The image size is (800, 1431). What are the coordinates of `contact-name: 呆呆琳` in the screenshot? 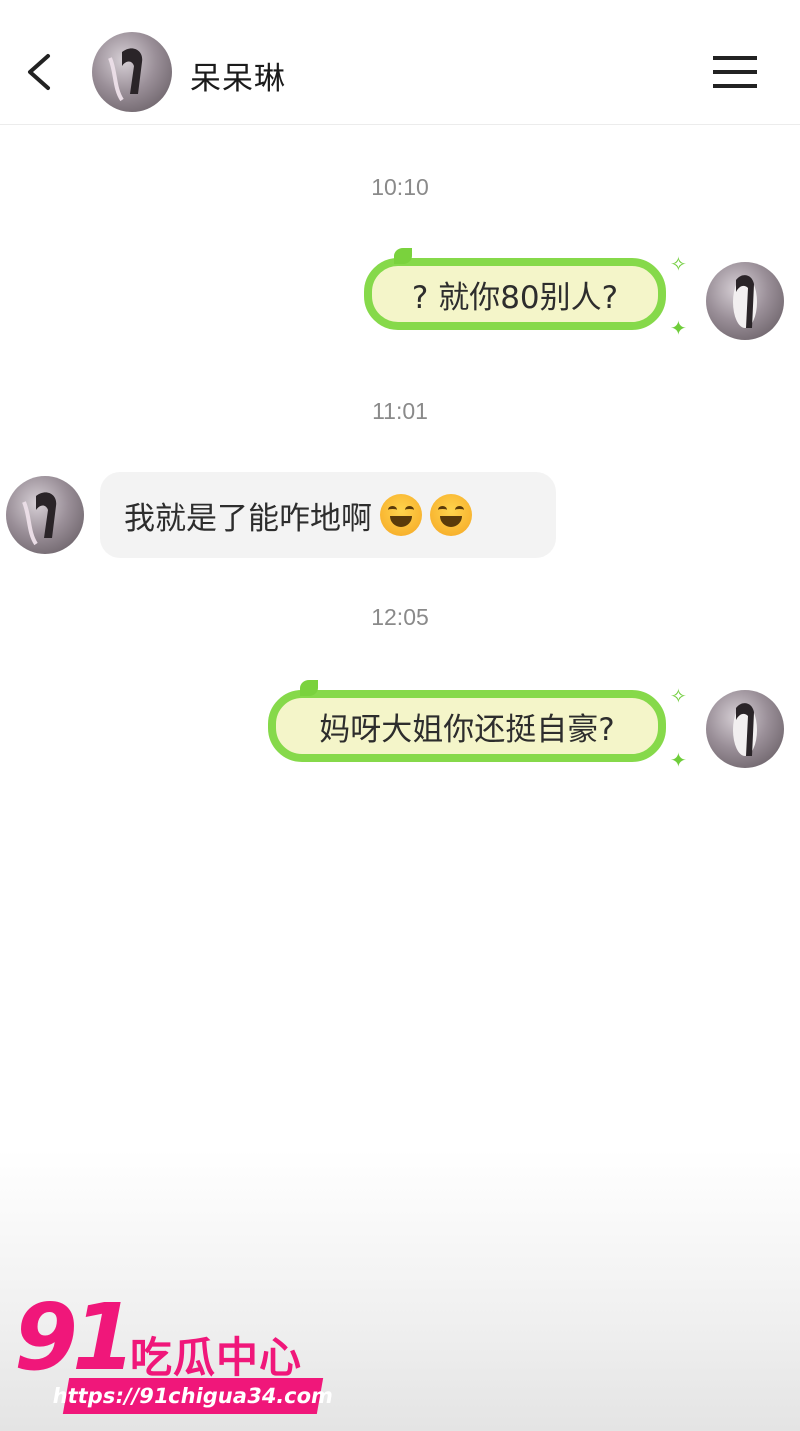 It's located at (238, 79).